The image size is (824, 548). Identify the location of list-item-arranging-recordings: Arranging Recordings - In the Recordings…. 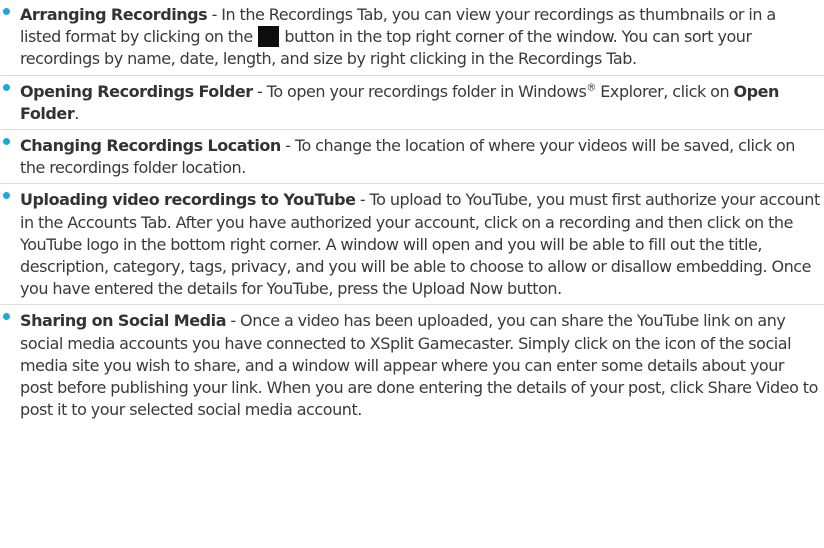
(412, 38).